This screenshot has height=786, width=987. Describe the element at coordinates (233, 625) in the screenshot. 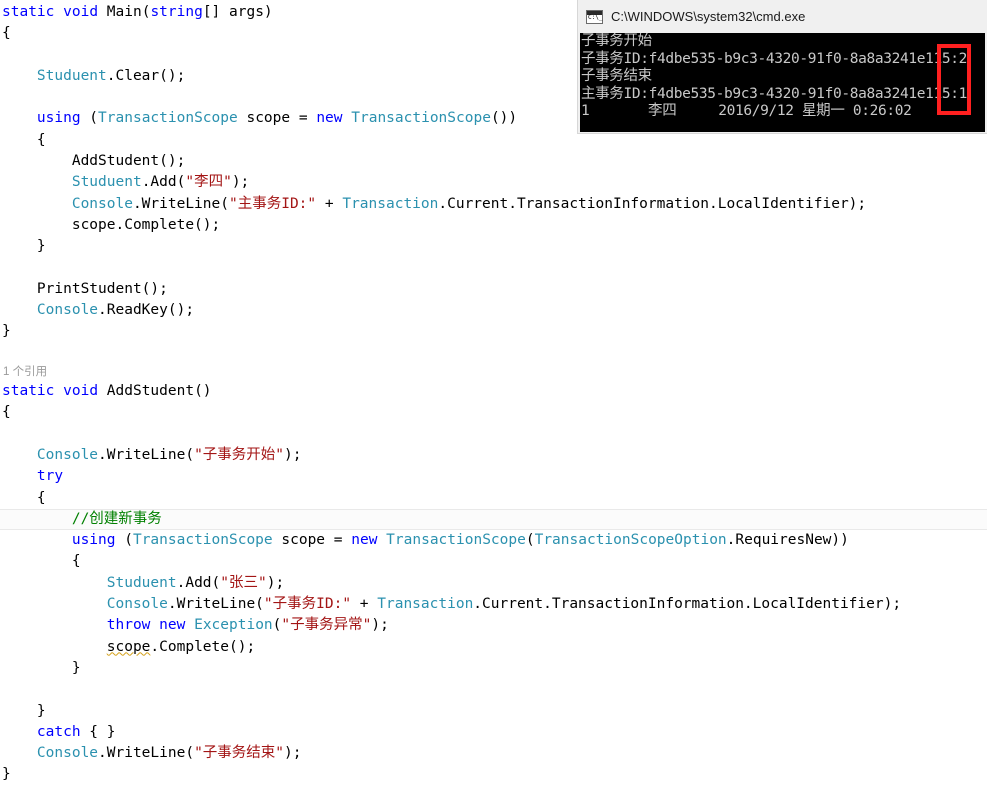

I see `code-token: Exception` at that location.